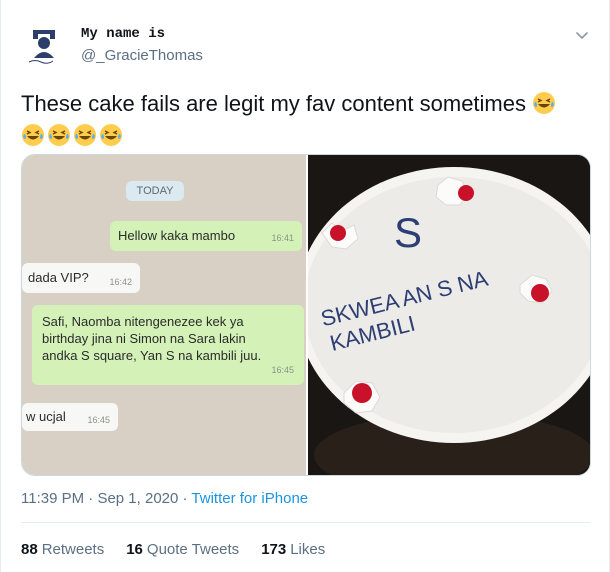 This screenshot has width=610, height=572. I want to click on chat-message-line: birthday jina ni Simon na Sara lakin, so click(144, 338).